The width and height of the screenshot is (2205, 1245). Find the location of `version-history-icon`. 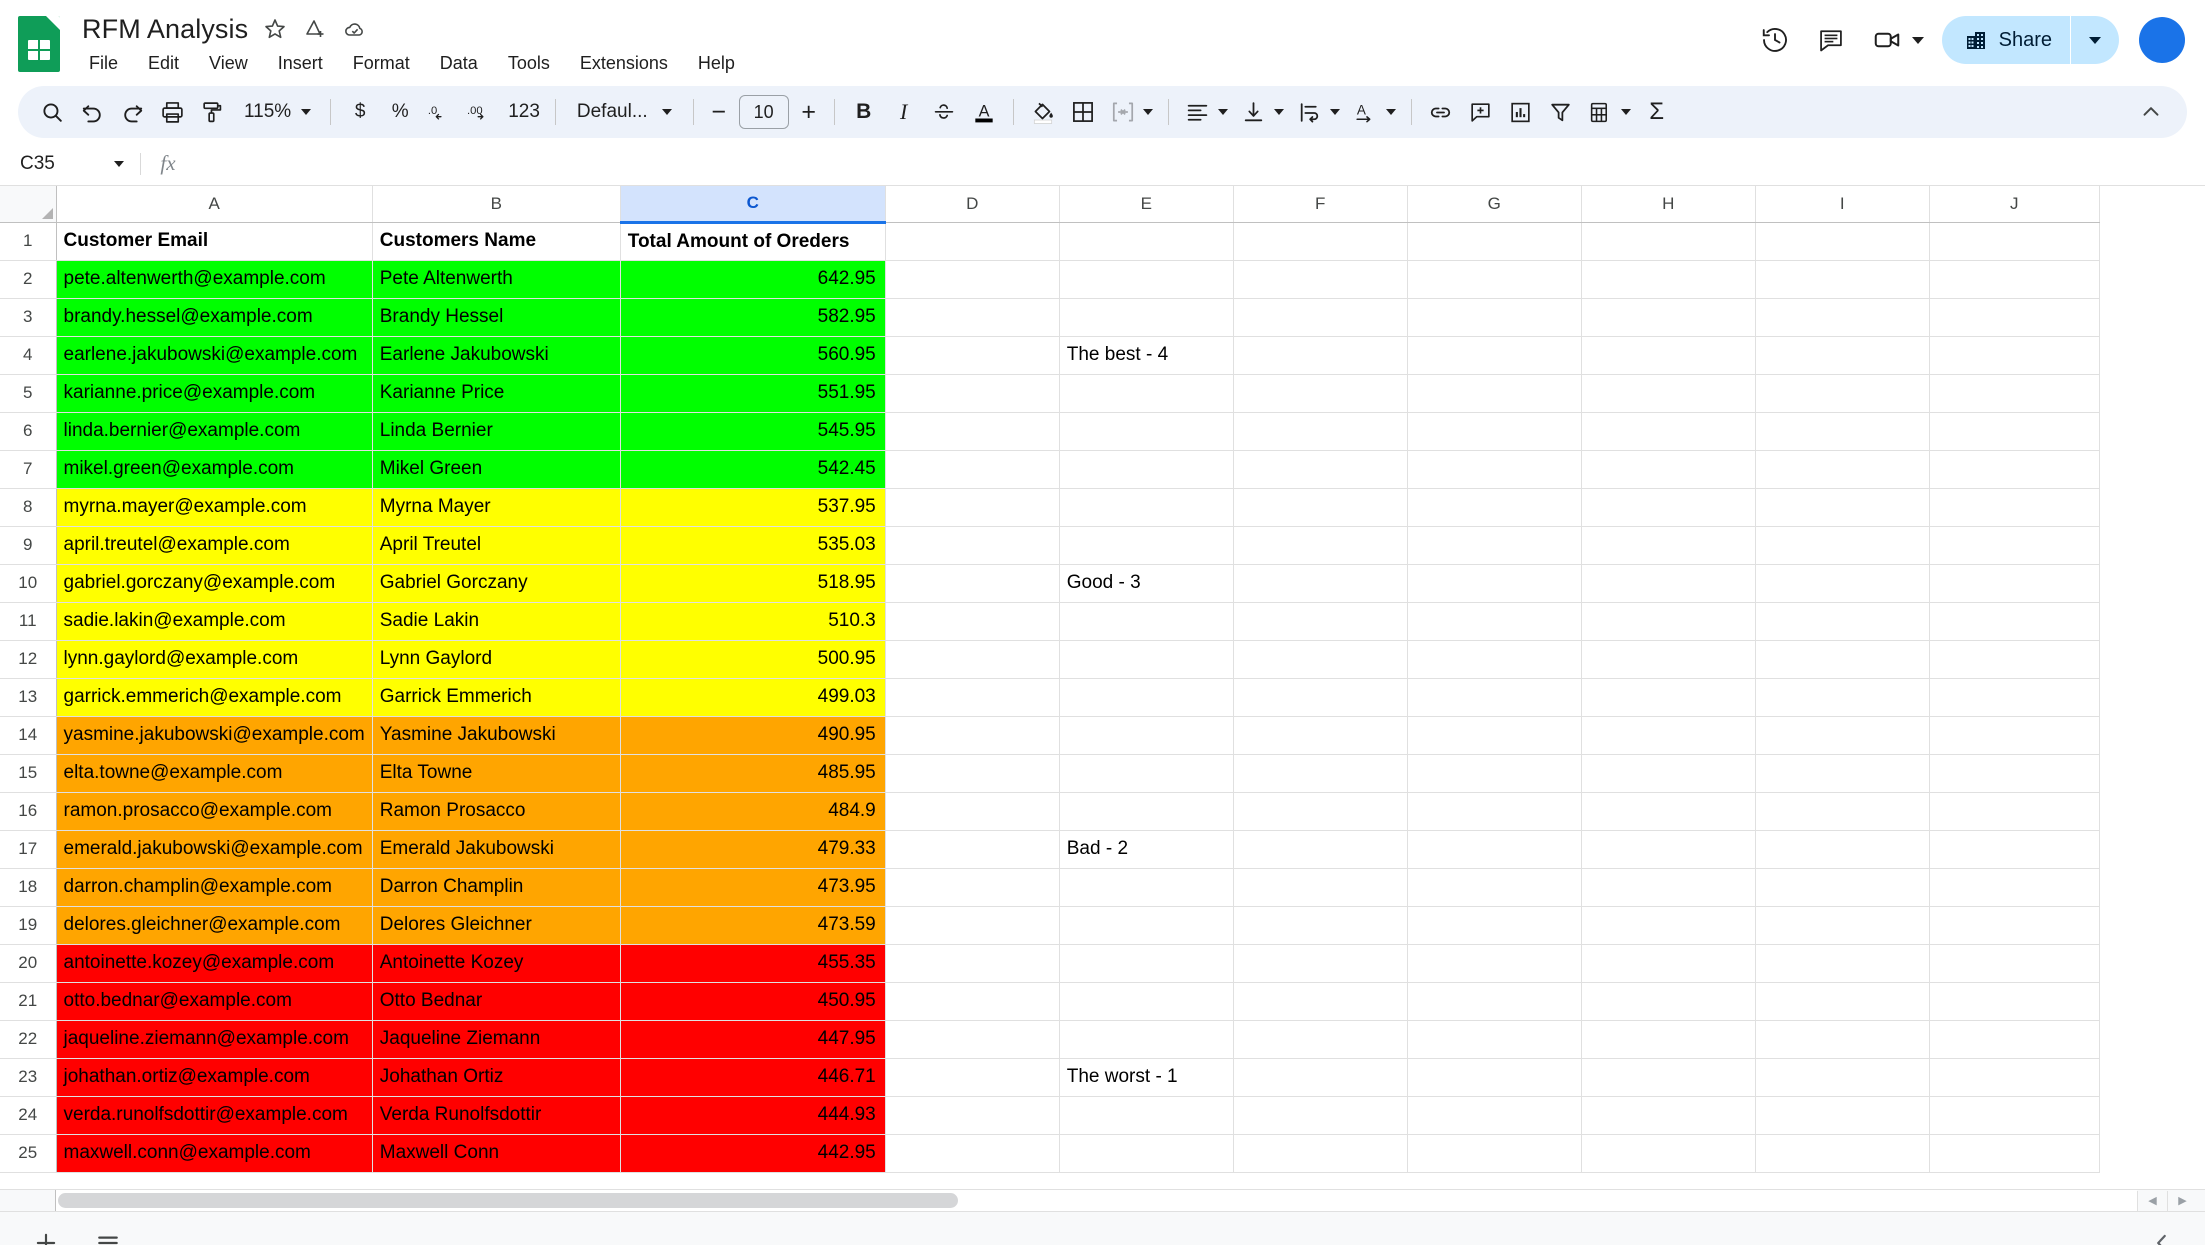

version-history-icon is located at coordinates (1775, 40).